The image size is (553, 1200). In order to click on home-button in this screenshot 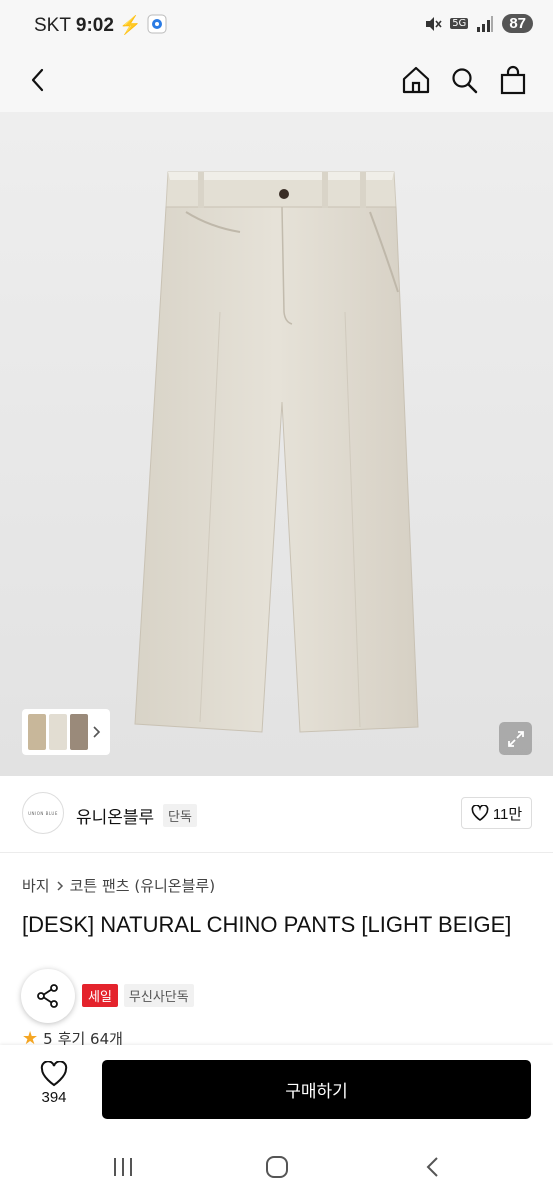, I will do `click(416, 80)`.